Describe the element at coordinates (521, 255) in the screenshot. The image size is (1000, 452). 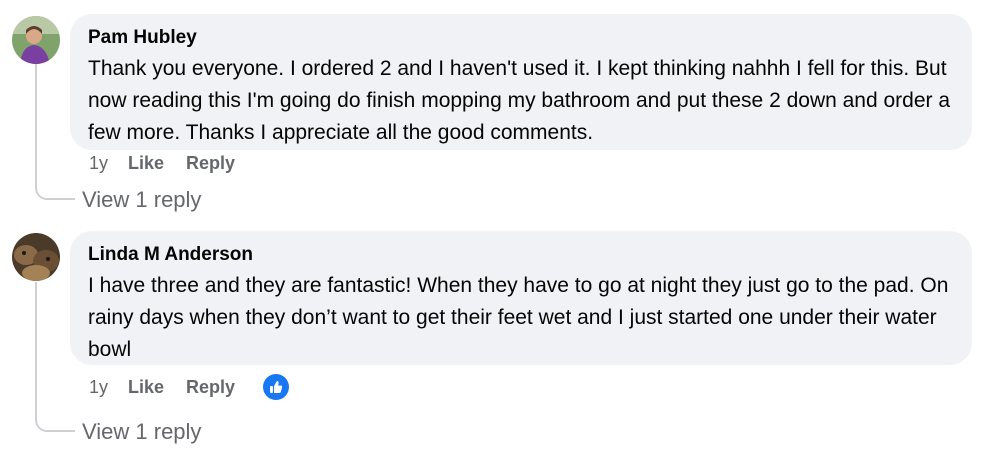
I see `comment-author: Linda M Anderson` at that location.